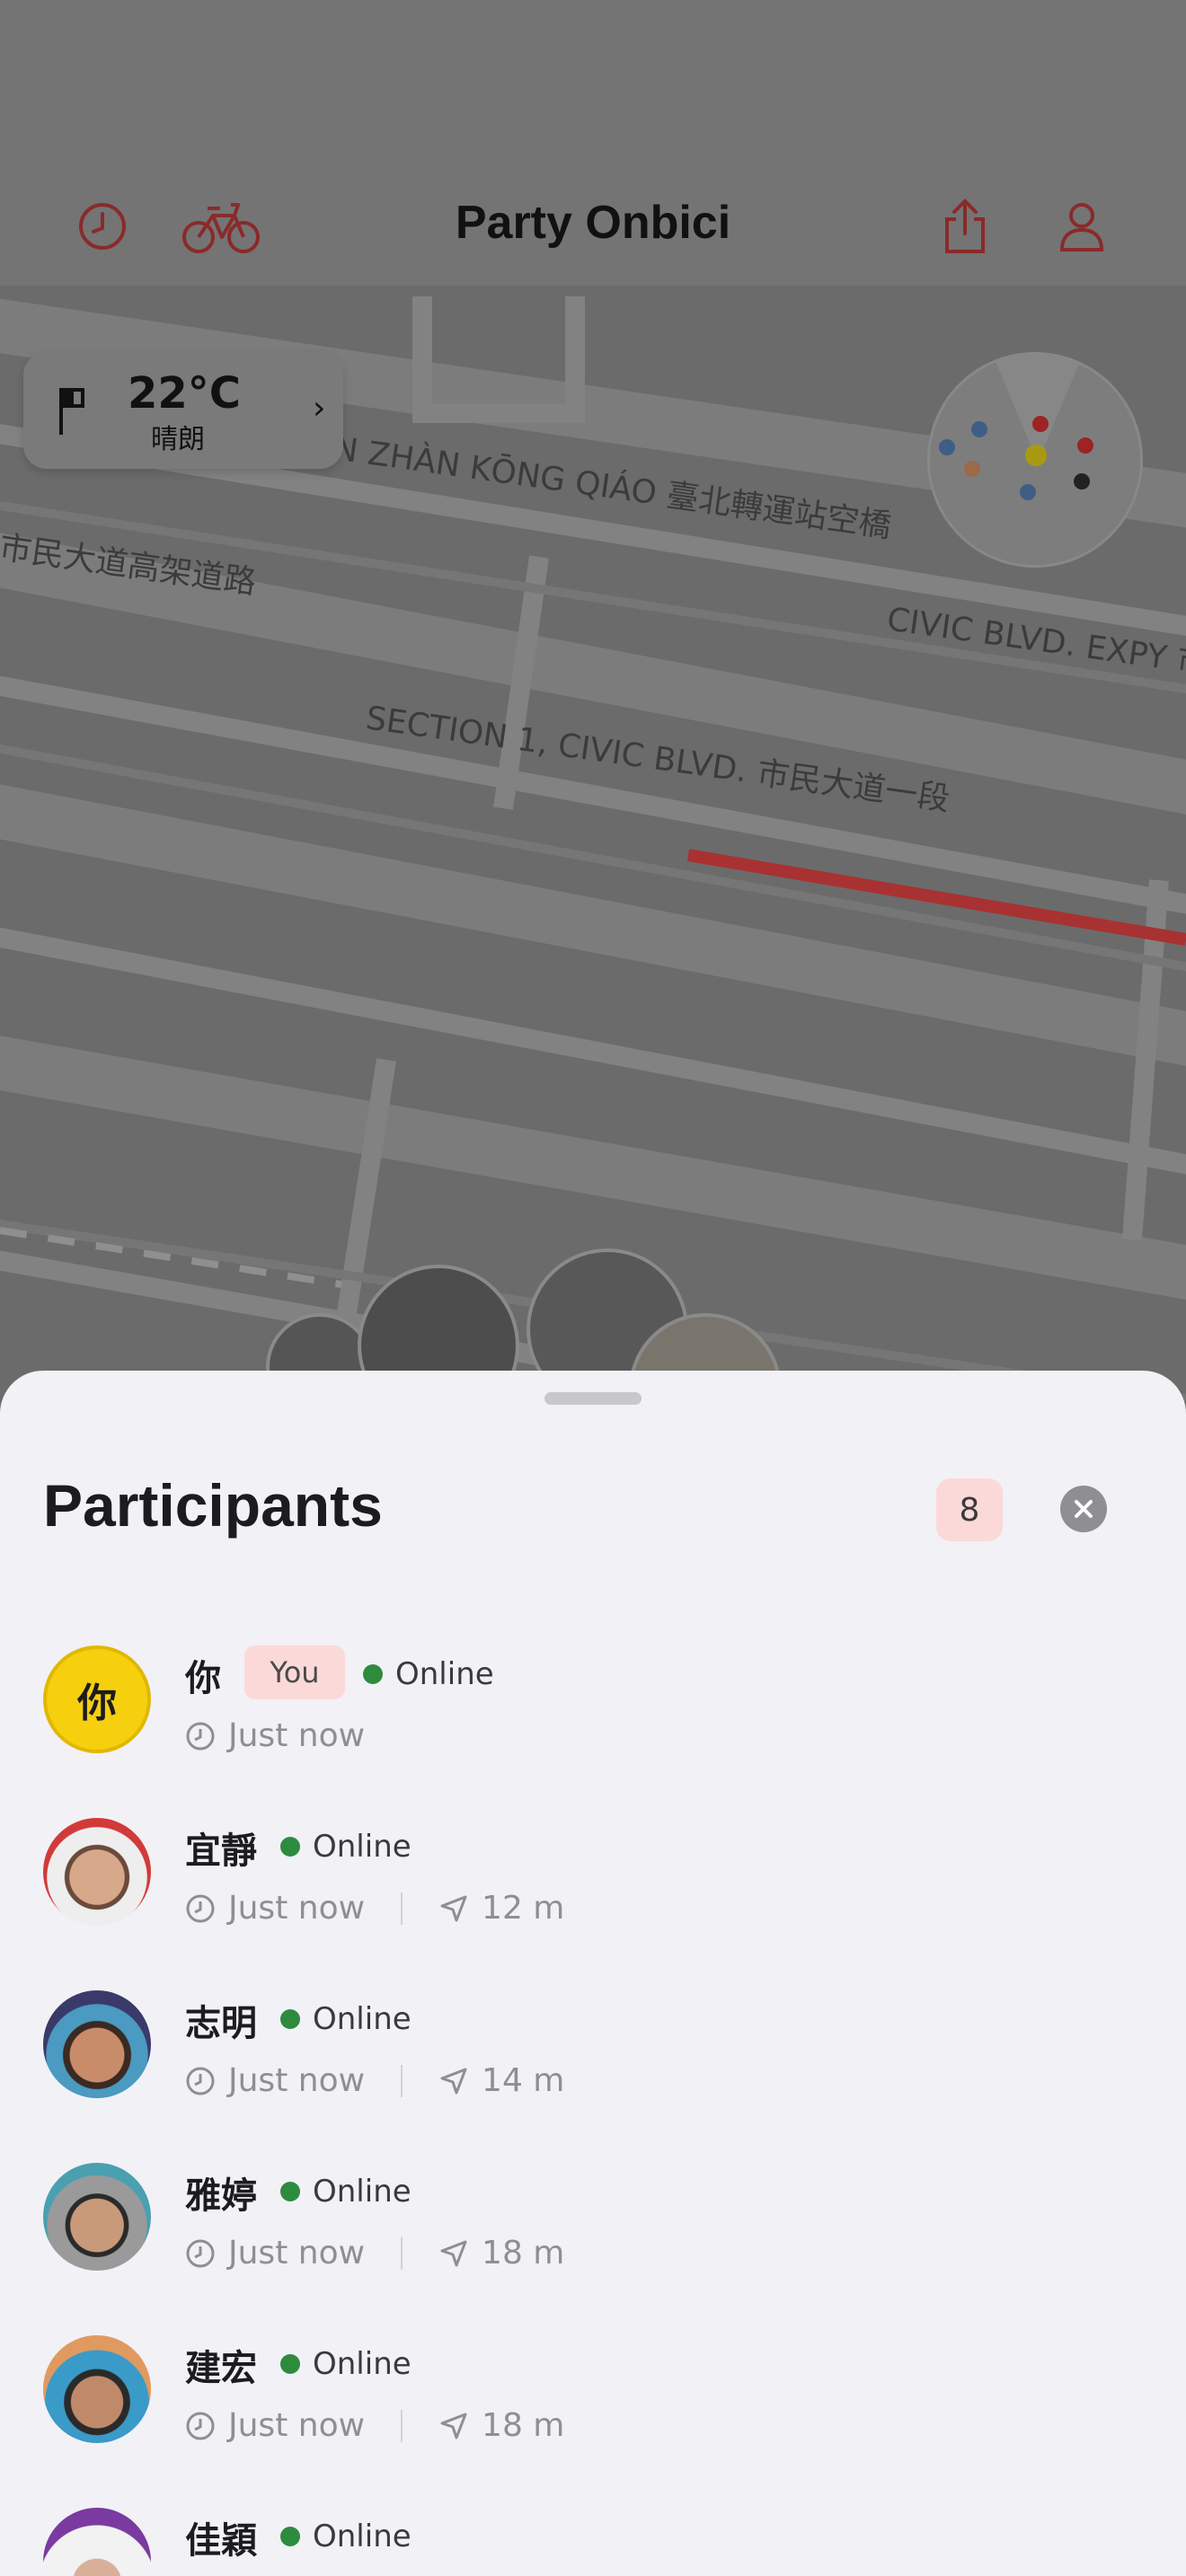  Describe the element at coordinates (593, 1398) in the screenshot. I see `sheet-grabber` at that location.